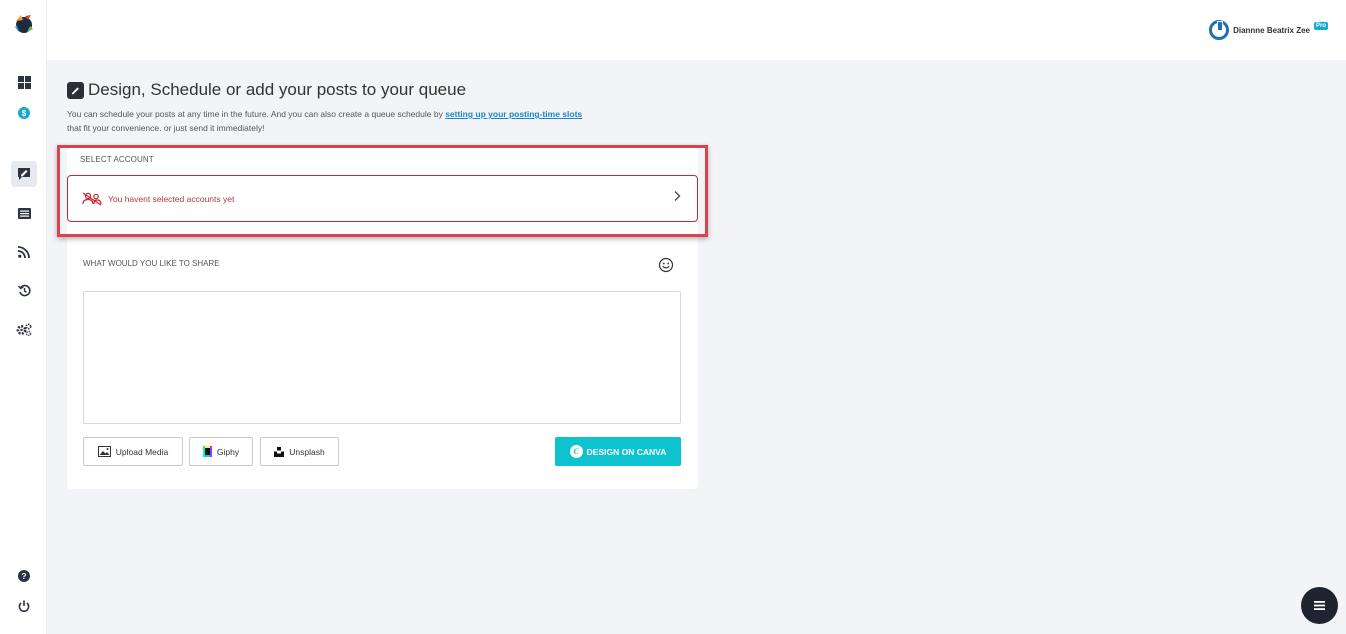 Image resolution: width=1346 pixels, height=634 pixels. I want to click on queue-list-icon, so click(24, 213).